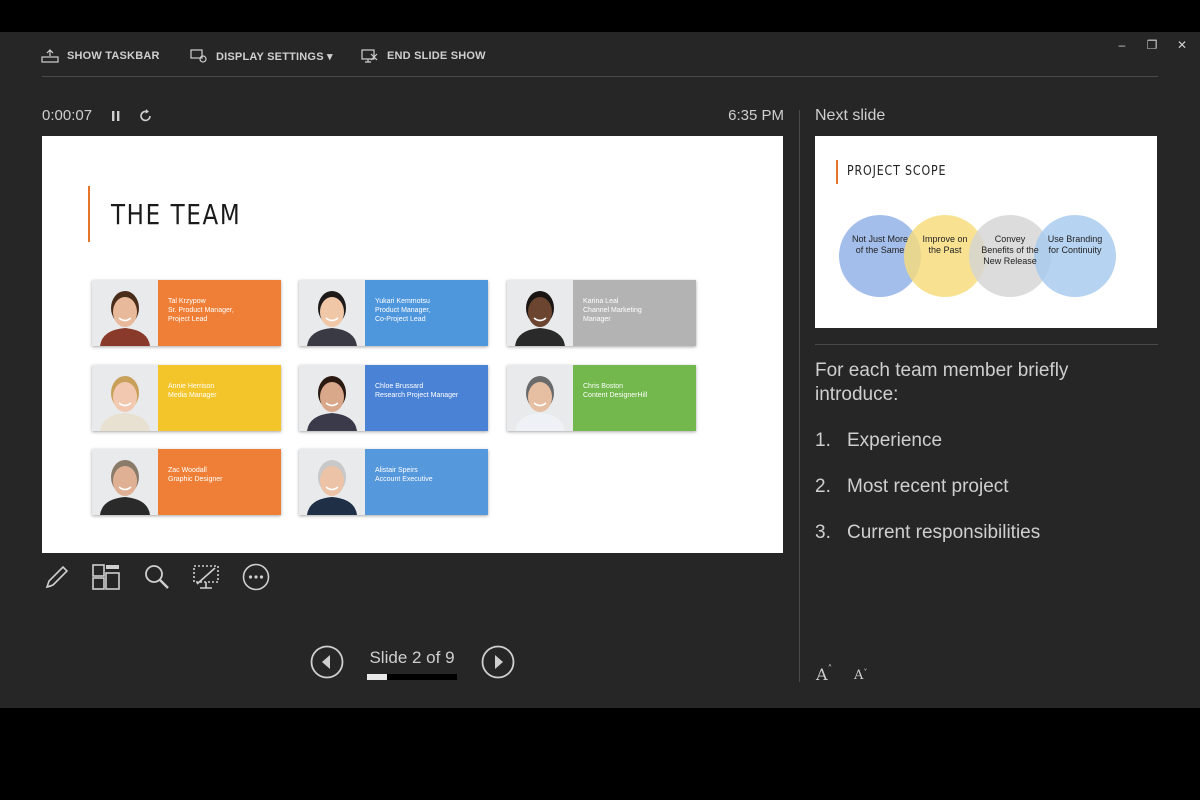 This screenshot has height=800, width=1200. I want to click on notes-item-number: 3., so click(823, 532).